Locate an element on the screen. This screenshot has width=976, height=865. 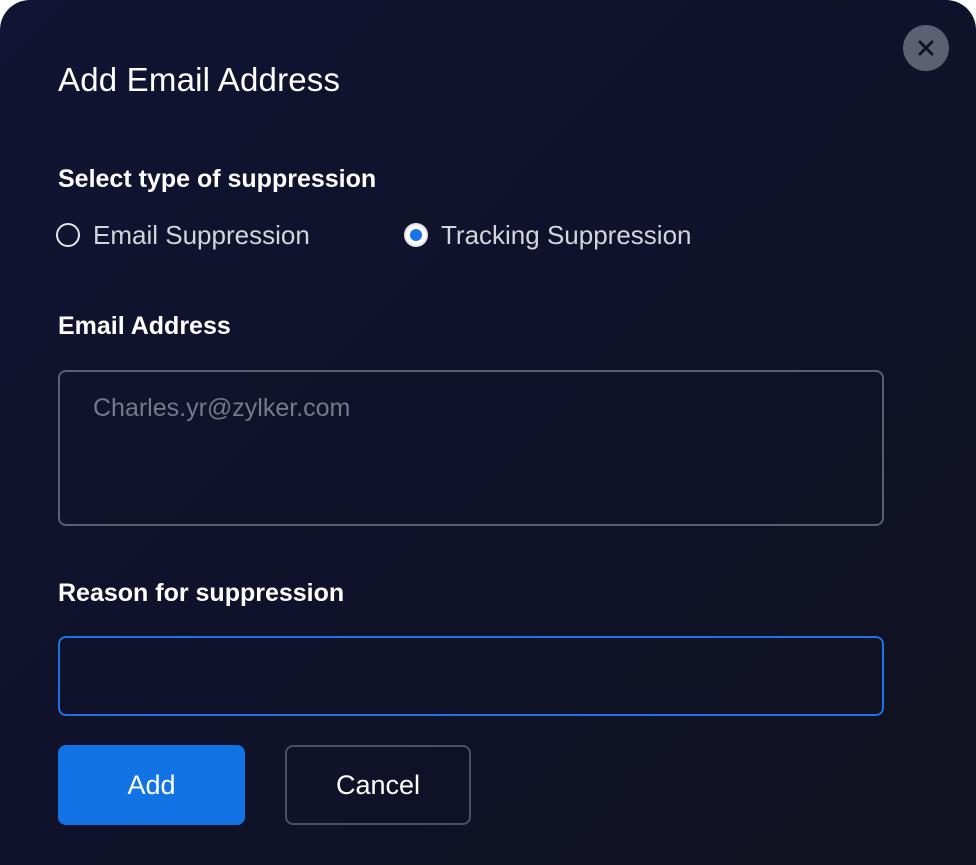
close-icon is located at coordinates (926, 48).